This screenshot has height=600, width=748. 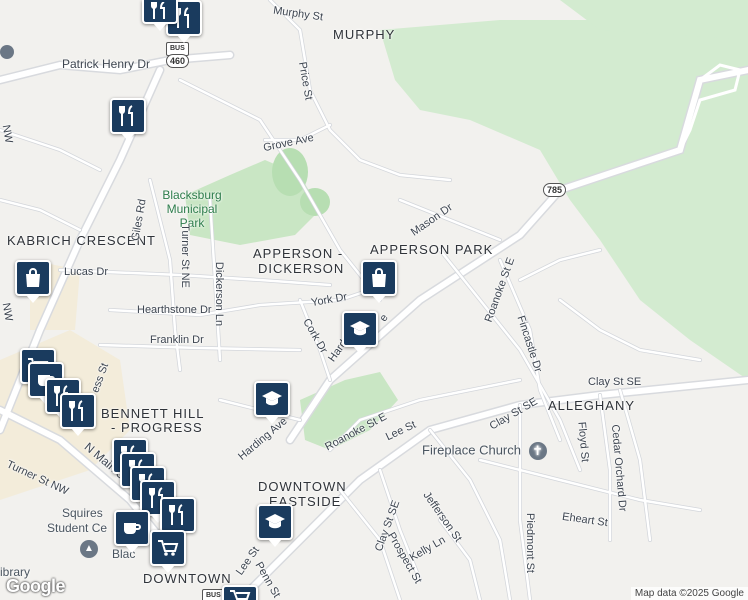 What do you see at coordinates (157, 427) in the screenshot?
I see `label-bennett-hill-line2: - PROGRESS` at bounding box center [157, 427].